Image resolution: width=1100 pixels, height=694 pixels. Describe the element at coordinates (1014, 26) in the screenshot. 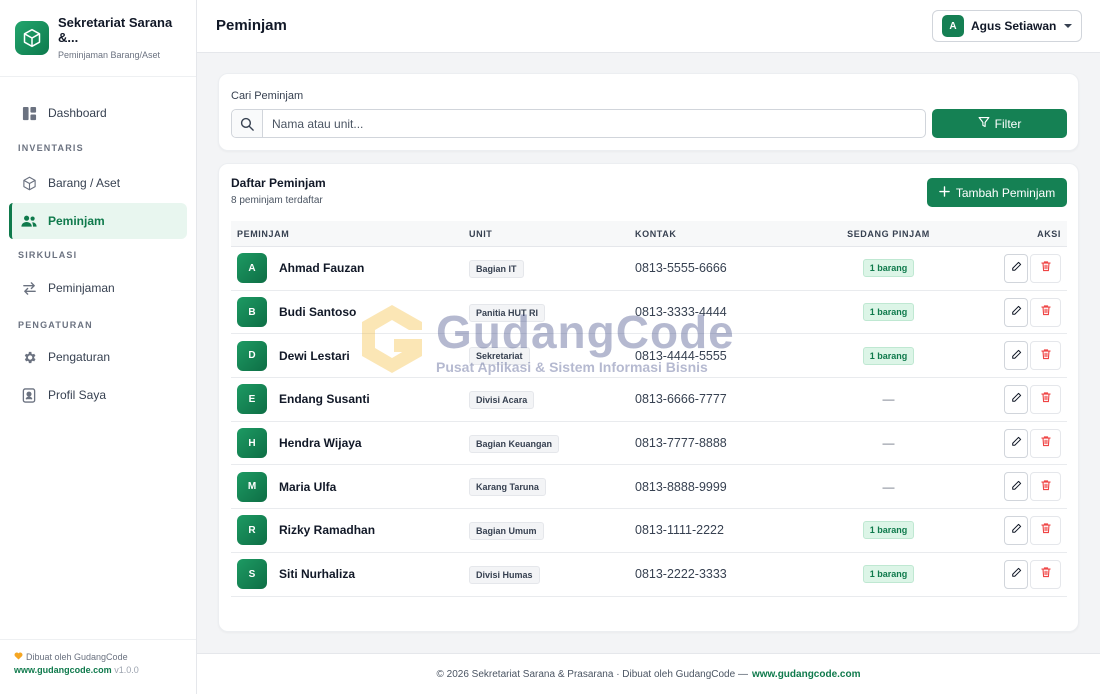

I see `user-name: Agus Setiawan` at that location.